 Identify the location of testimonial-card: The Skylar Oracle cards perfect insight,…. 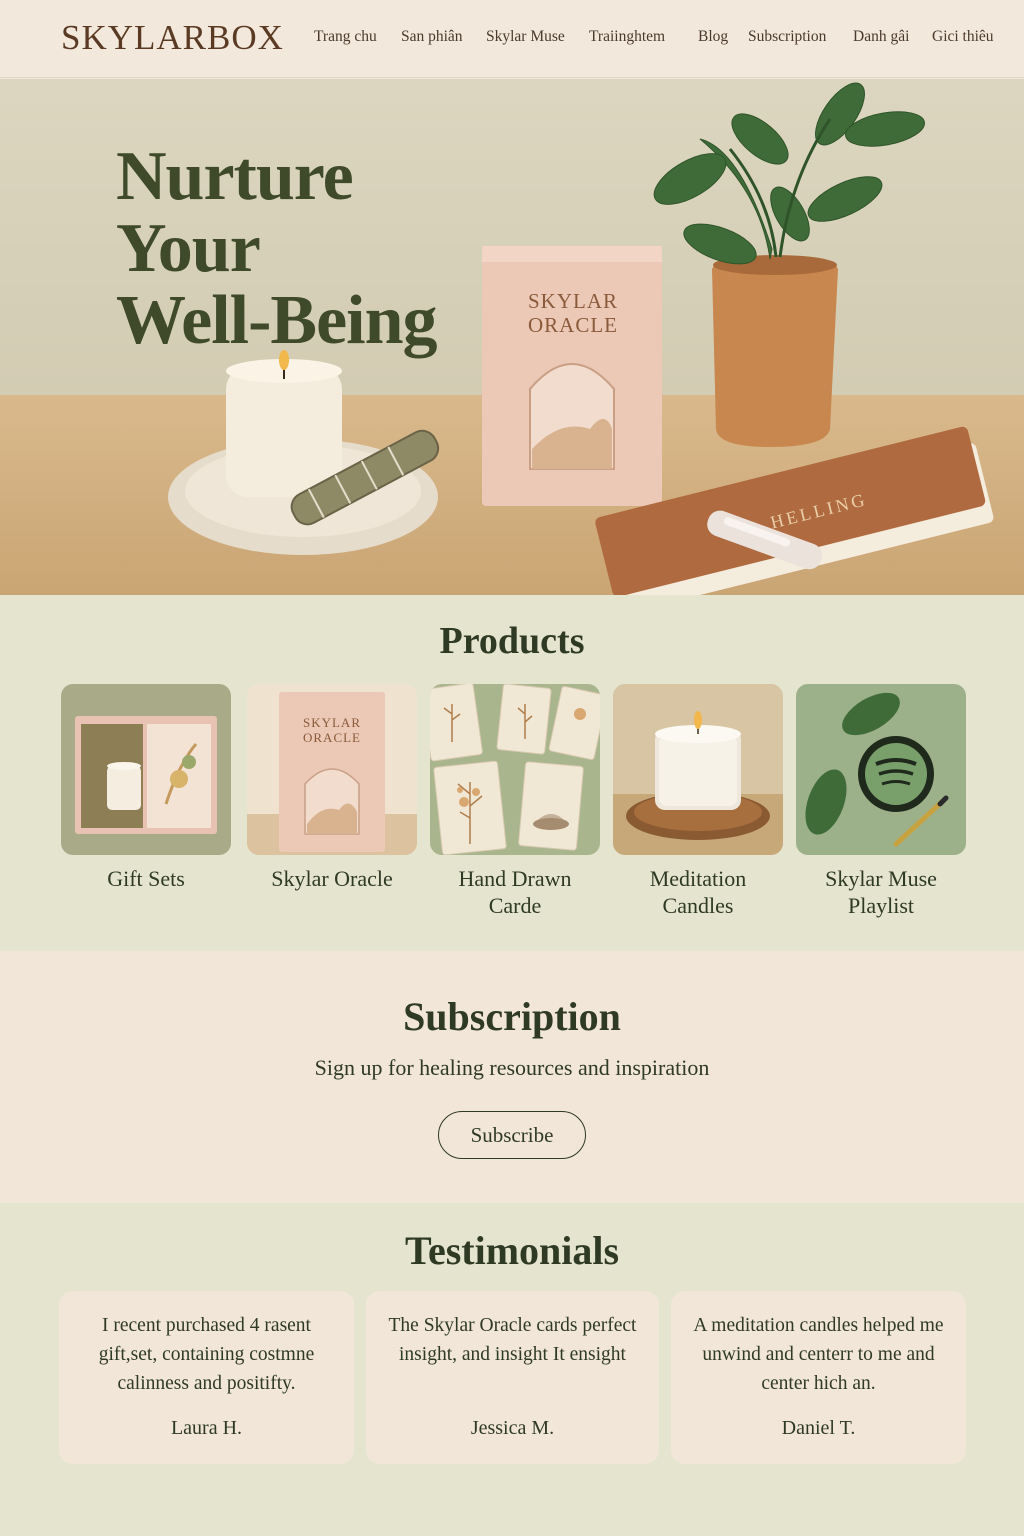
(512, 1377).